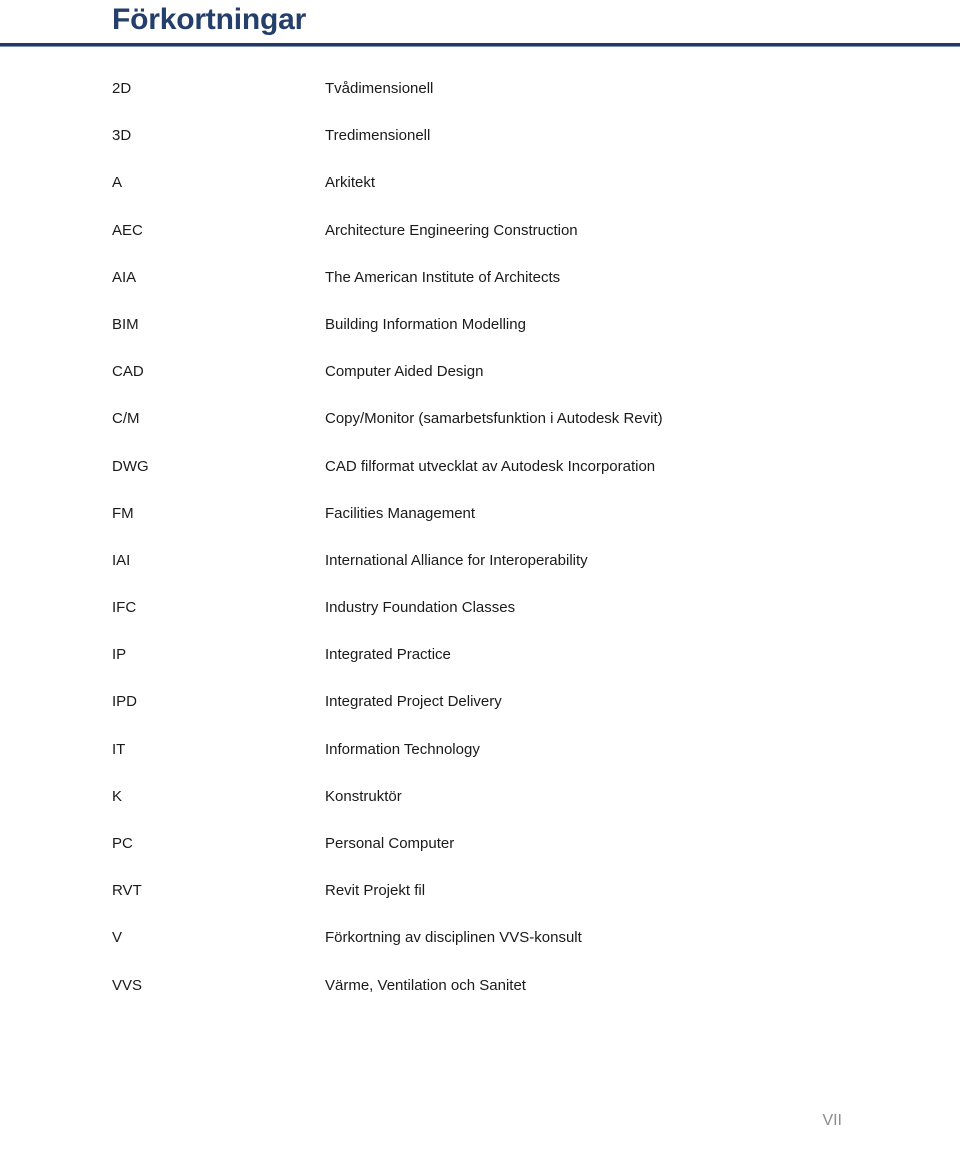 The width and height of the screenshot is (960, 1149). What do you see at coordinates (390, 843) in the screenshot?
I see `abbreviation-definition: Personal Computer` at bounding box center [390, 843].